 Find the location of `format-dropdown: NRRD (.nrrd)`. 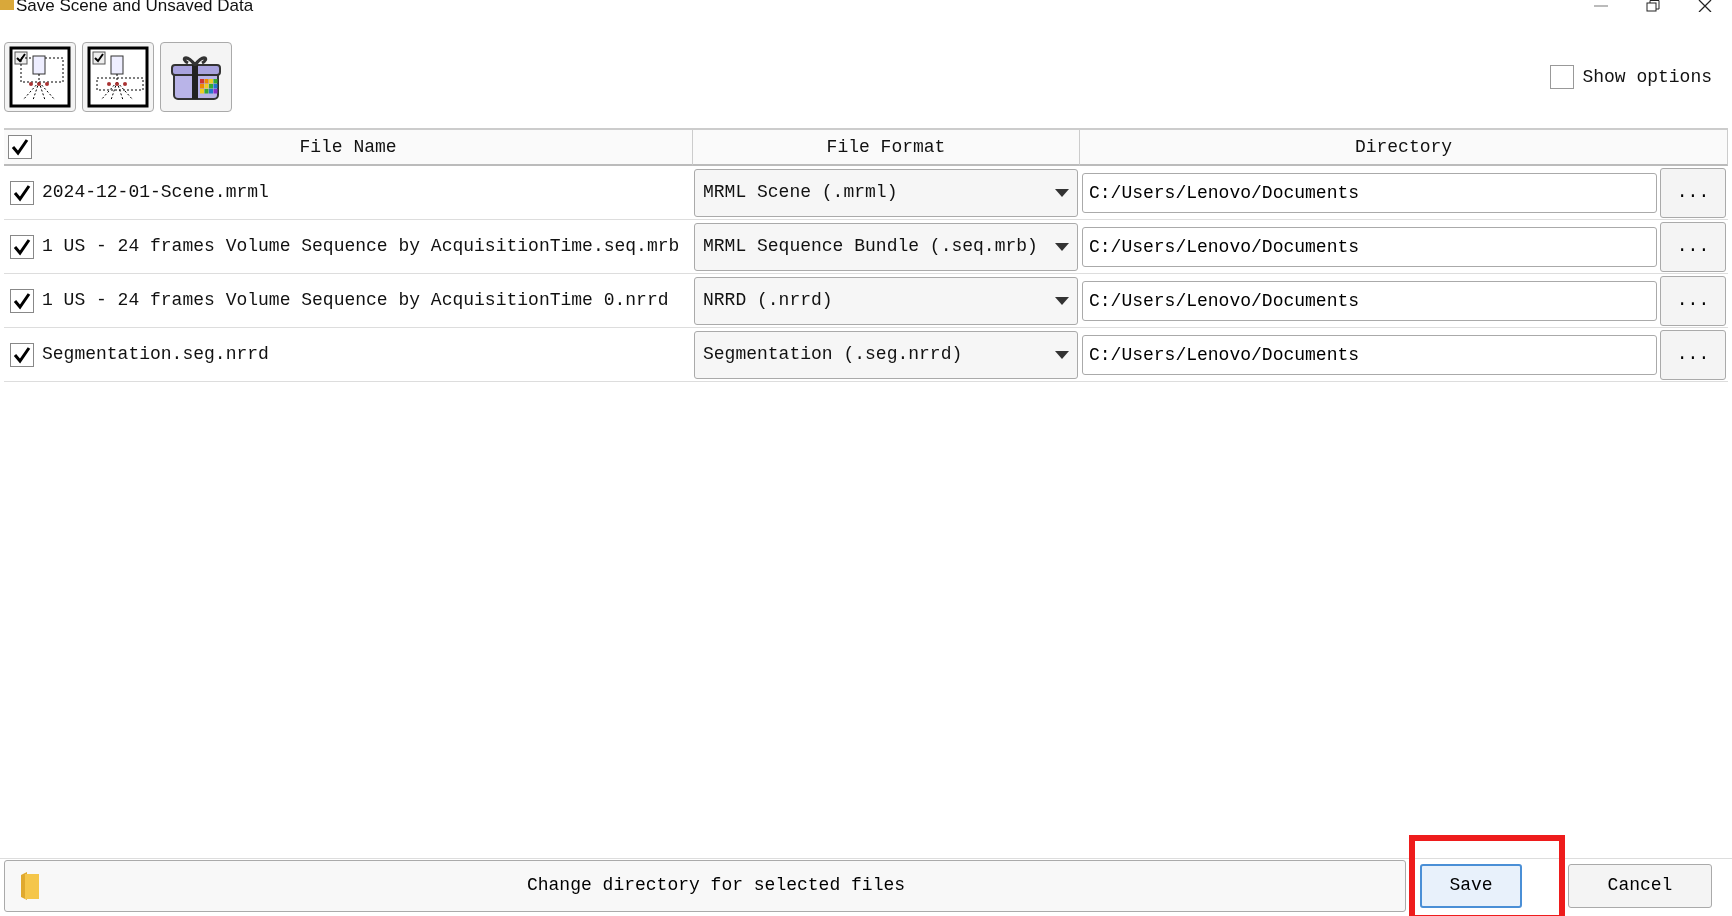

format-dropdown: NRRD (.nrrd) is located at coordinates (886, 300).